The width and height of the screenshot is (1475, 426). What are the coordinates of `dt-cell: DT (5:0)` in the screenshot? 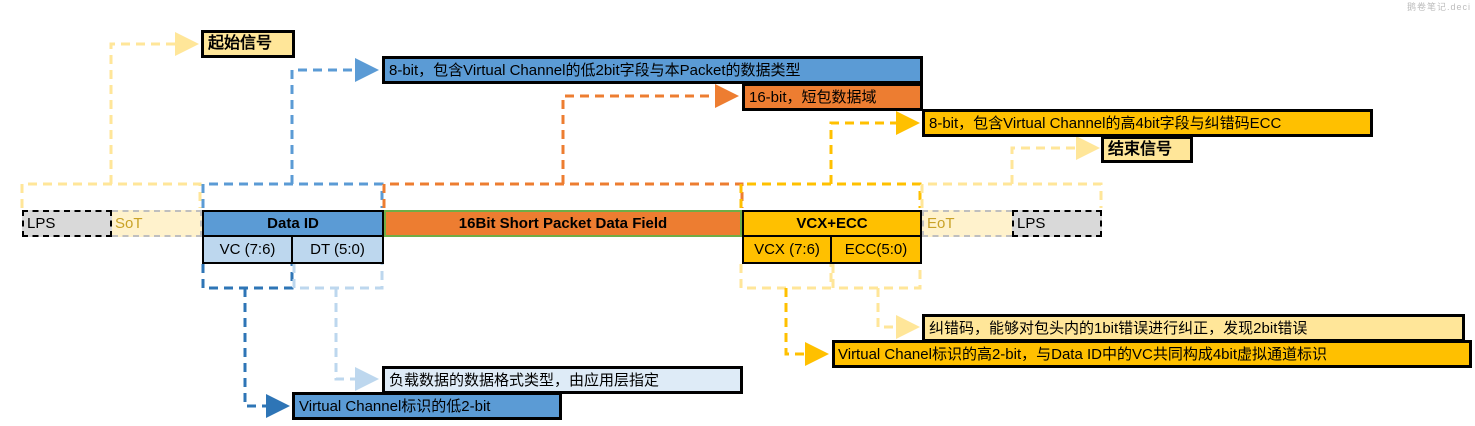 It's located at (338, 250).